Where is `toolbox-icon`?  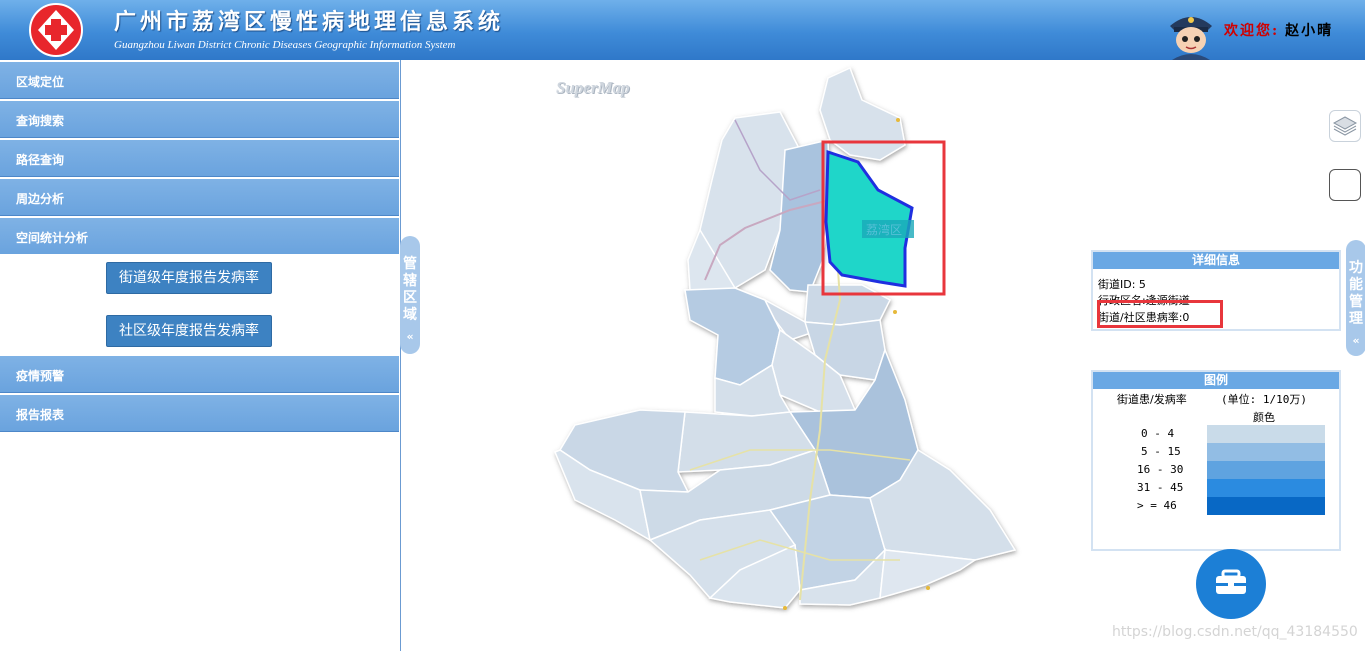
toolbox-icon is located at coordinates (1231, 581).